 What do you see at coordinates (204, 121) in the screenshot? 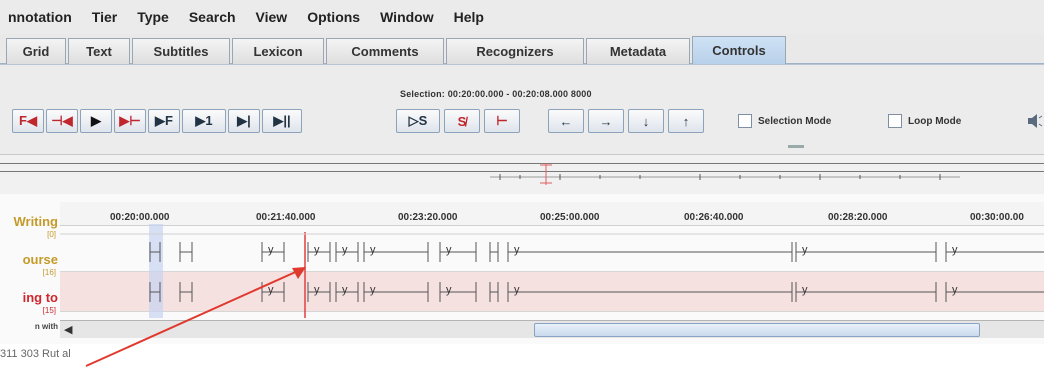
I see `play-one-button: ▶1` at bounding box center [204, 121].